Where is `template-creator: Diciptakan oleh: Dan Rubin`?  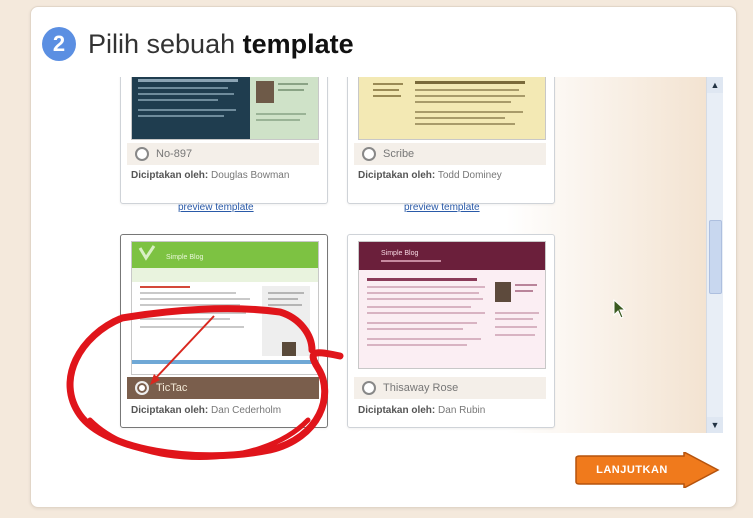
template-creator: Diciptakan oleh: Dan Rubin is located at coordinates (421, 410).